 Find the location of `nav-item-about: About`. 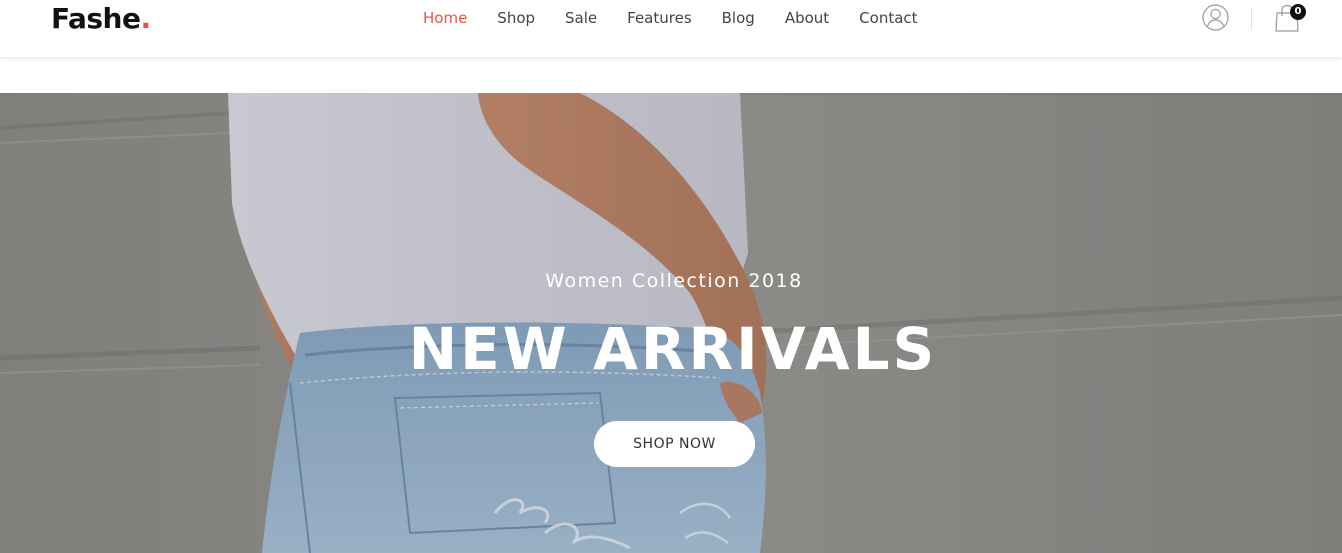

nav-item-about: About is located at coordinates (807, 18).